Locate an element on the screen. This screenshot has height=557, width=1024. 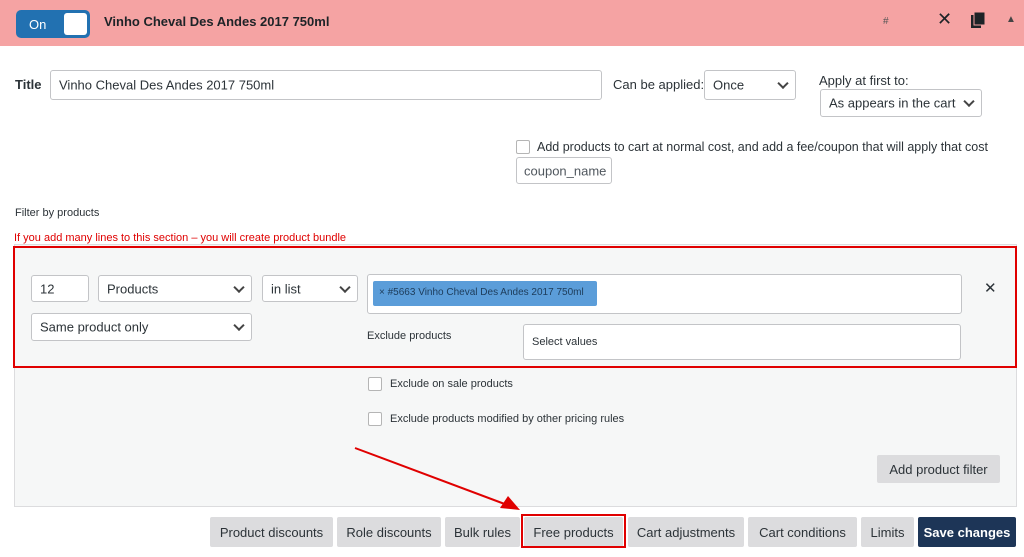
copy-icon is located at coordinates (978, 20).